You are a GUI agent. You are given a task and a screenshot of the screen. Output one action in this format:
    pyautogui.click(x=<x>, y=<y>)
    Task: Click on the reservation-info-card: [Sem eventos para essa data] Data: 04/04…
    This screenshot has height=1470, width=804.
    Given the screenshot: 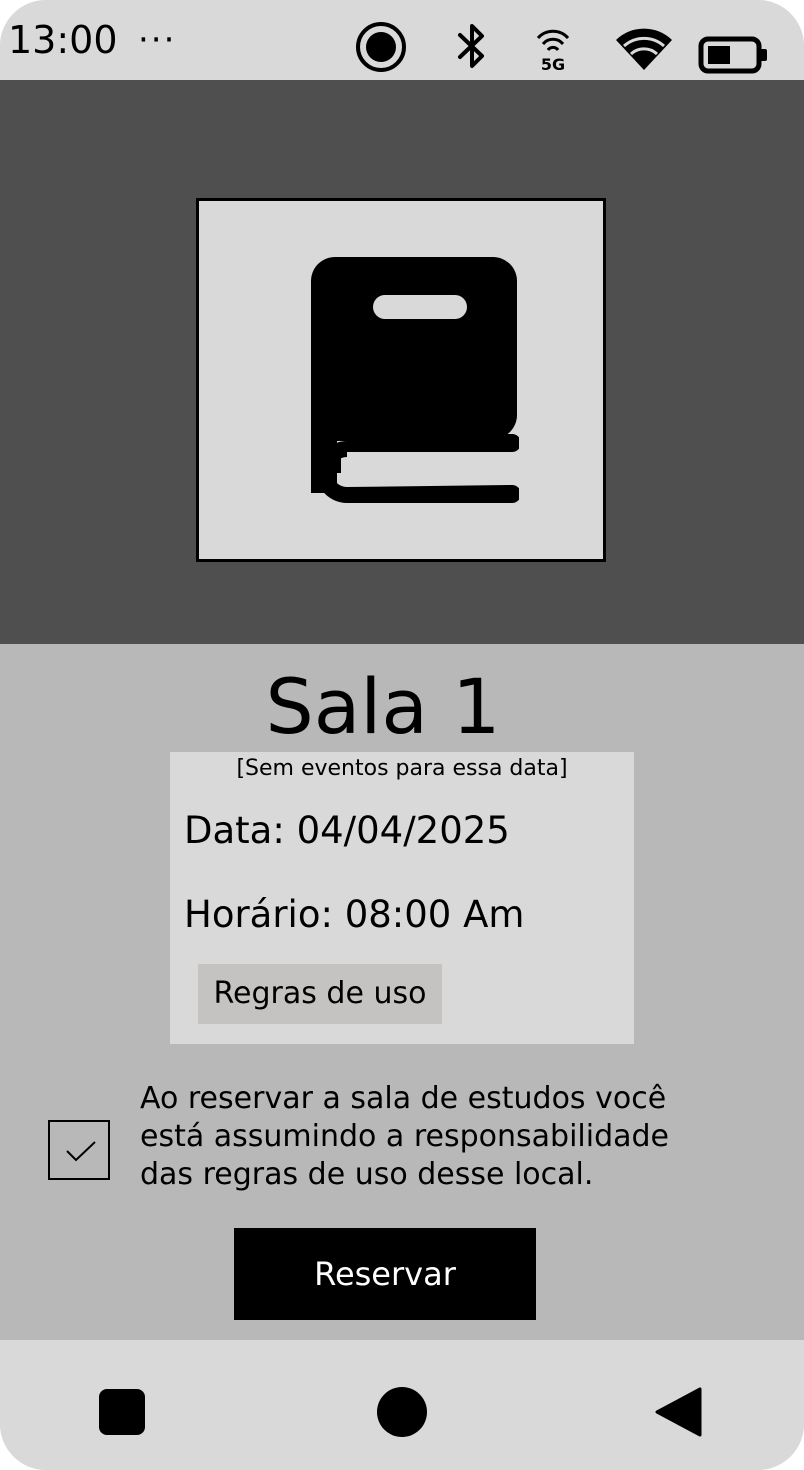 What is the action you would take?
    pyautogui.click(x=402, y=898)
    